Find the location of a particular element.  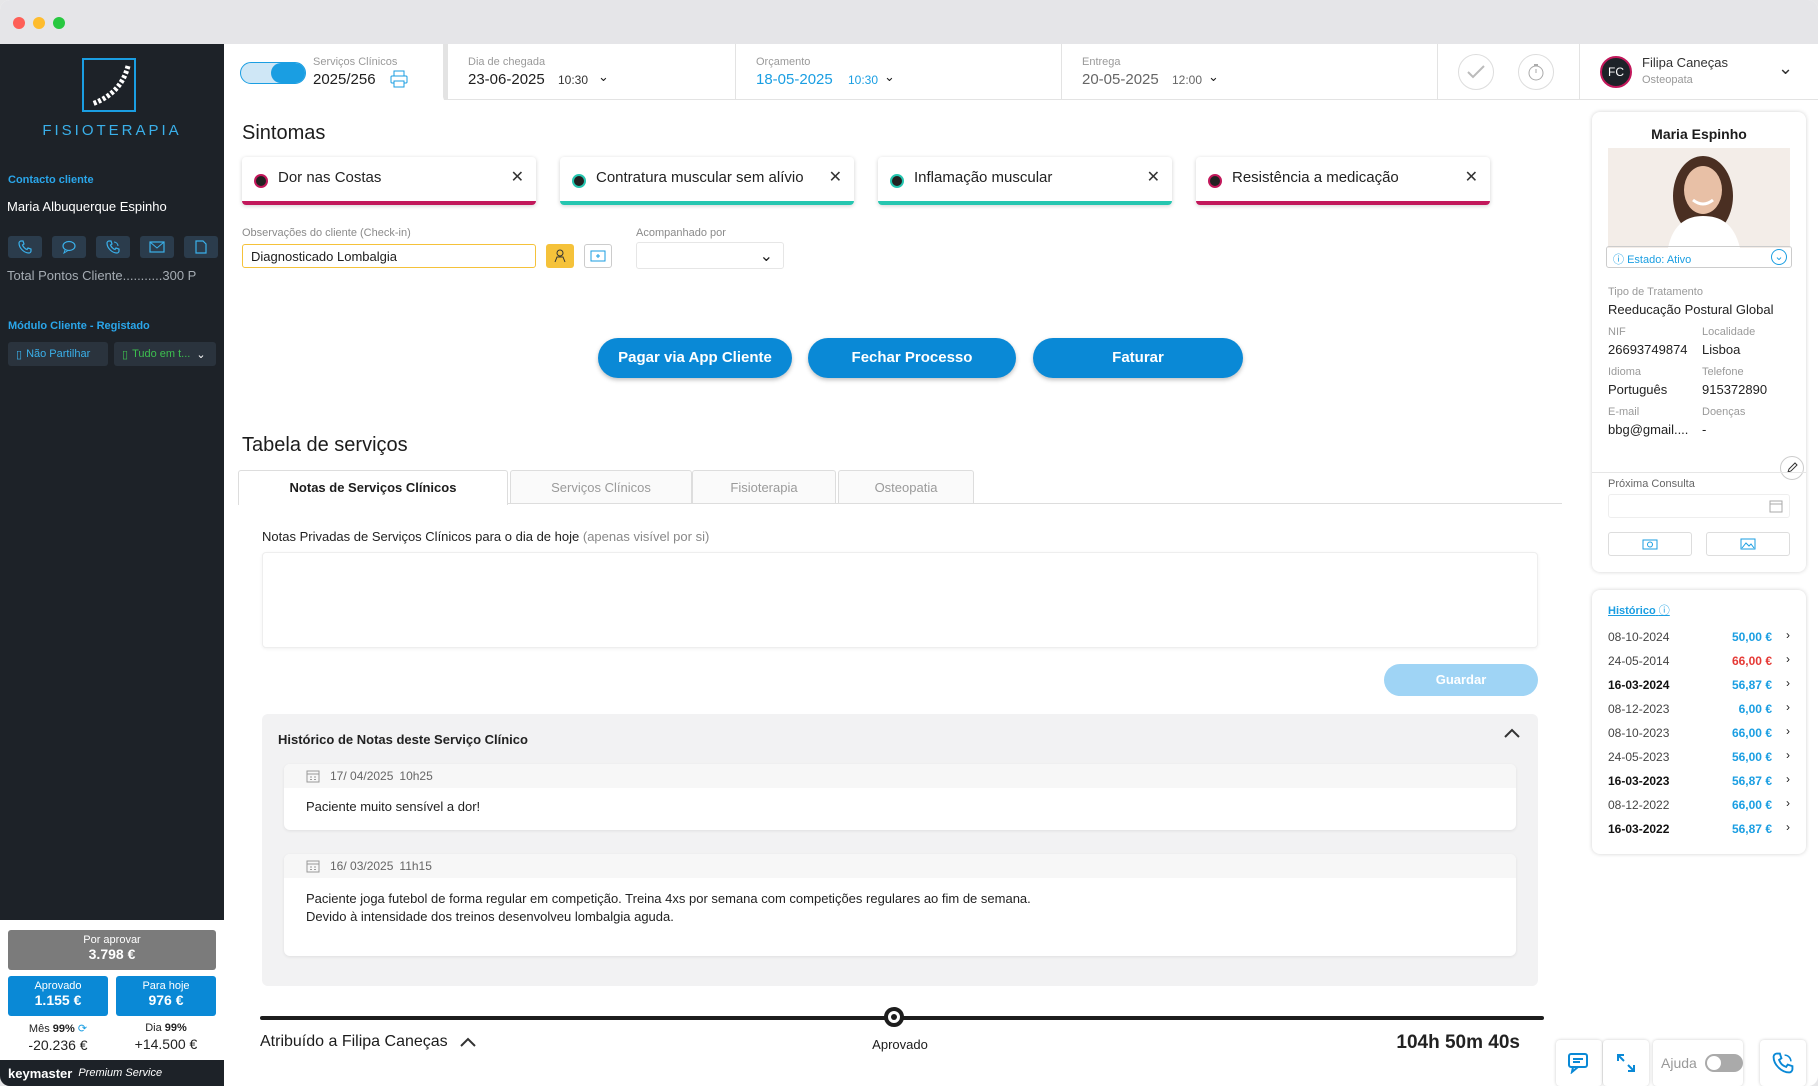

delivery-time: 12:00 is located at coordinates (1187, 80).